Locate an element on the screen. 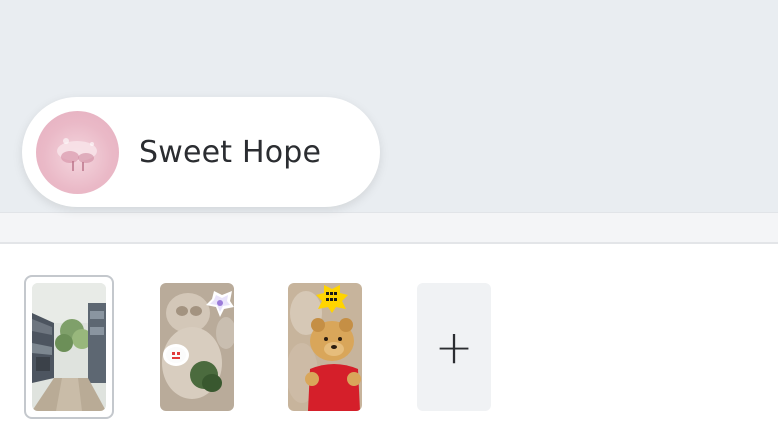  avatar is located at coordinates (77, 152).